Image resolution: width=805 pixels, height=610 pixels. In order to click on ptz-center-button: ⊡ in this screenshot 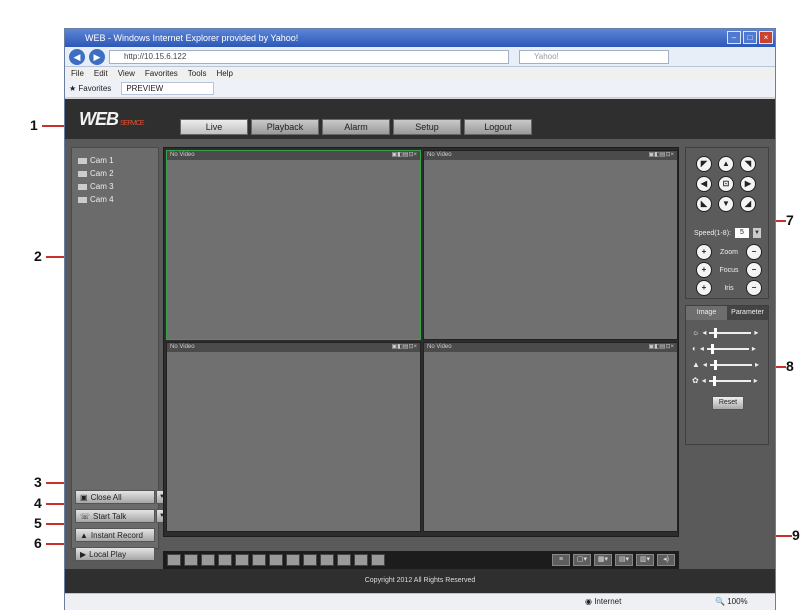, I will do `click(726, 184)`.